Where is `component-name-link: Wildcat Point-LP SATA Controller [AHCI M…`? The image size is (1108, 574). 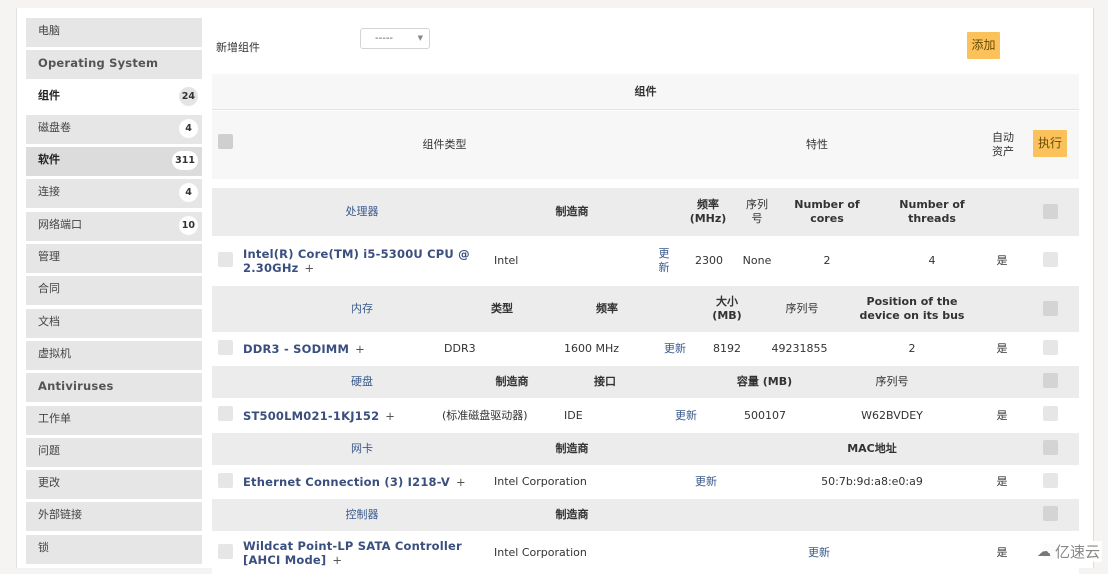 component-name-link: Wildcat Point-LP SATA Controller [AHCI M… is located at coordinates (363, 553).